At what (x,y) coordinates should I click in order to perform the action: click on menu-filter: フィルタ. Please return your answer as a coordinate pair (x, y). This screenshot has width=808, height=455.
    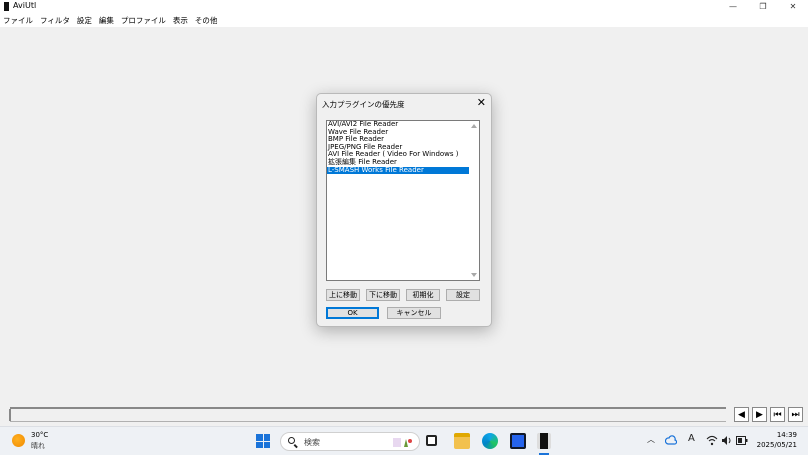
    Looking at the image, I should click on (57, 20).